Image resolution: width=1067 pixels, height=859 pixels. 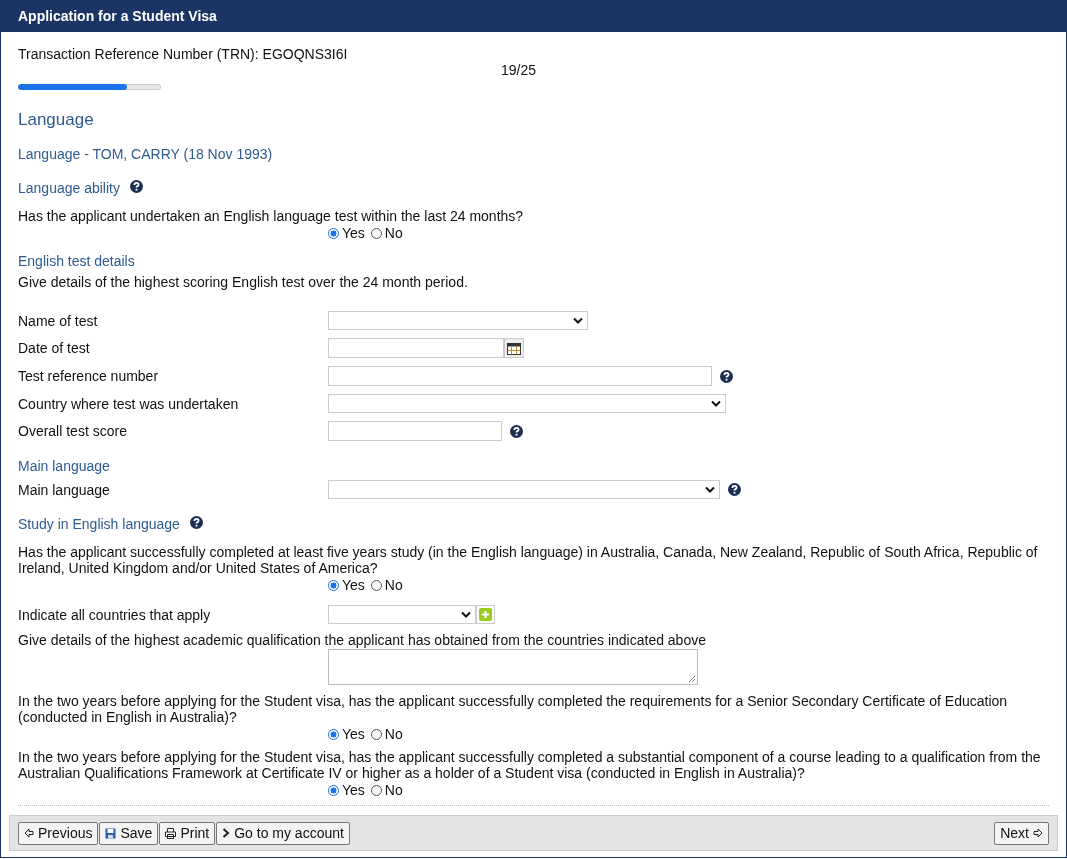 What do you see at coordinates (518, 70) in the screenshot?
I see `progress-reading: 19/25` at bounding box center [518, 70].